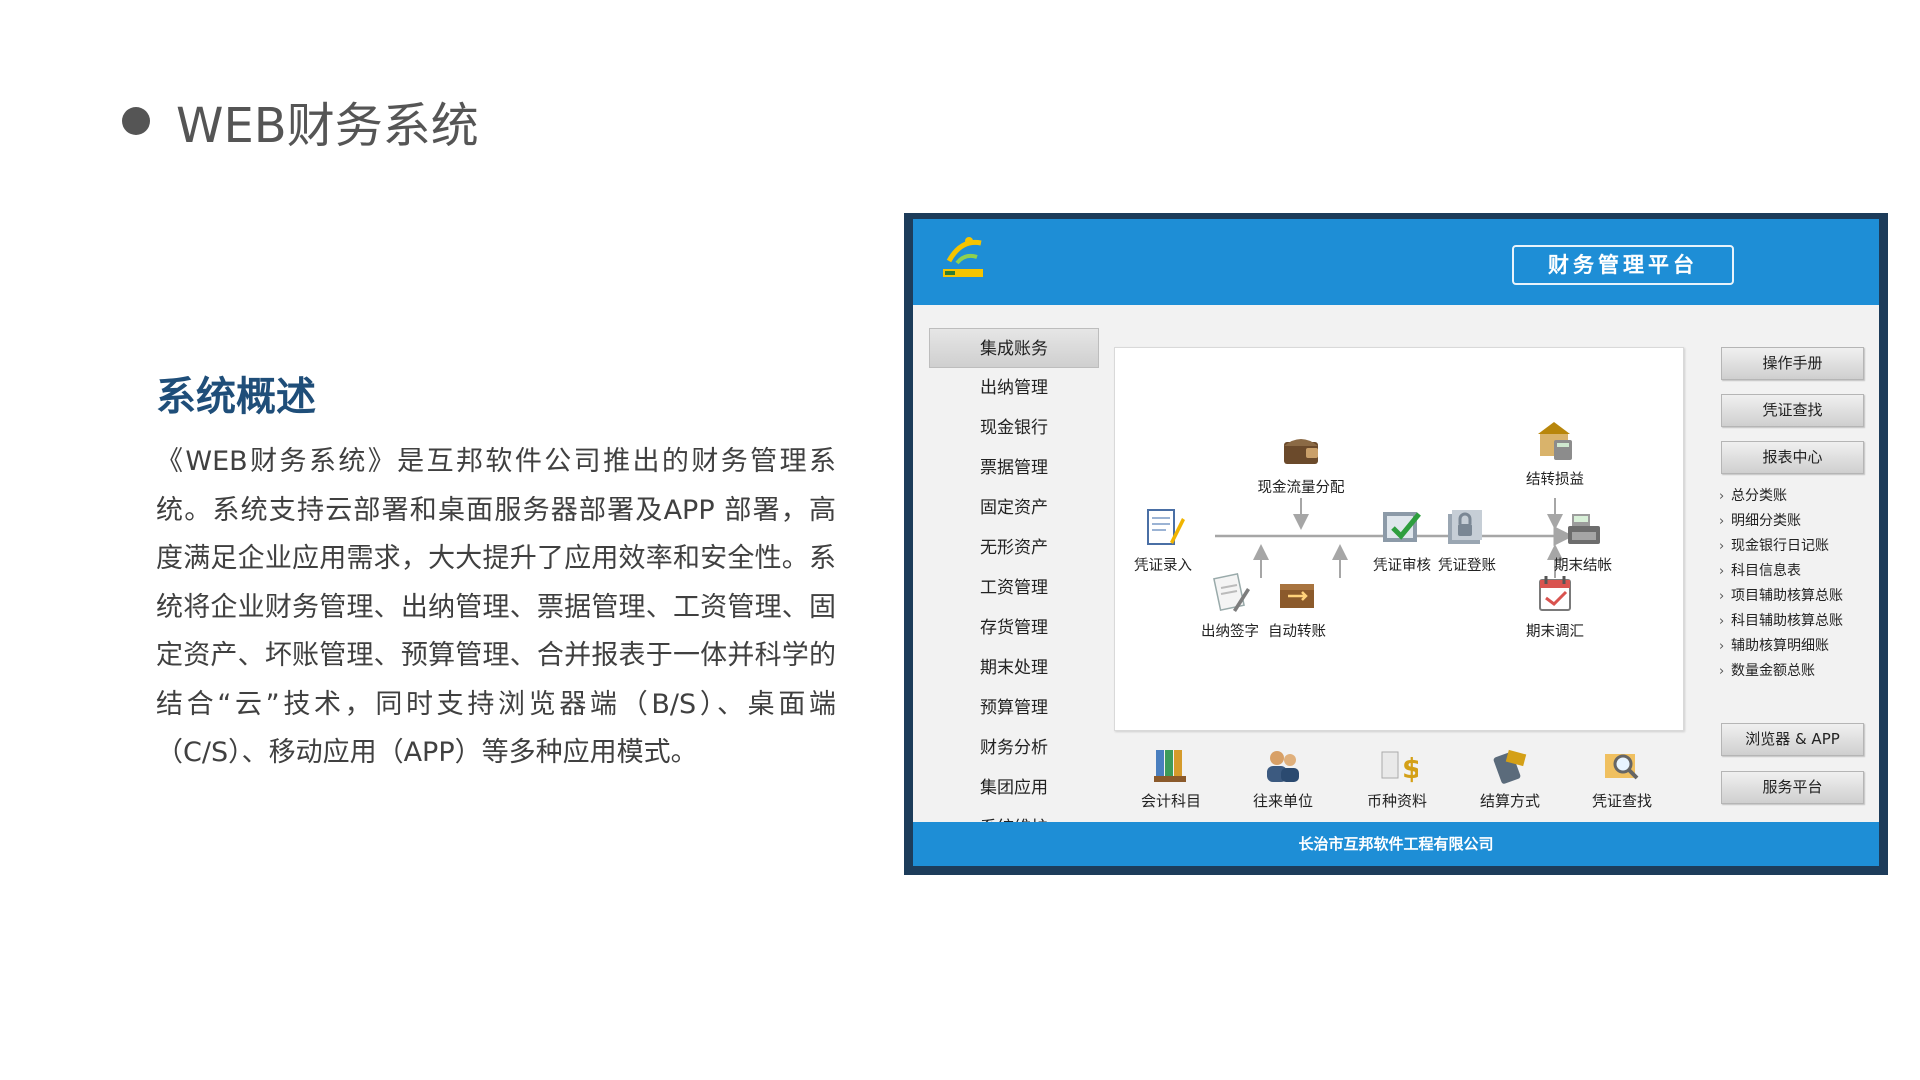 The image size is (1920, 1080). Describe the element at coordinates (1555, 441) in the screenshot. I see `bank-calculator-icon` at that location.